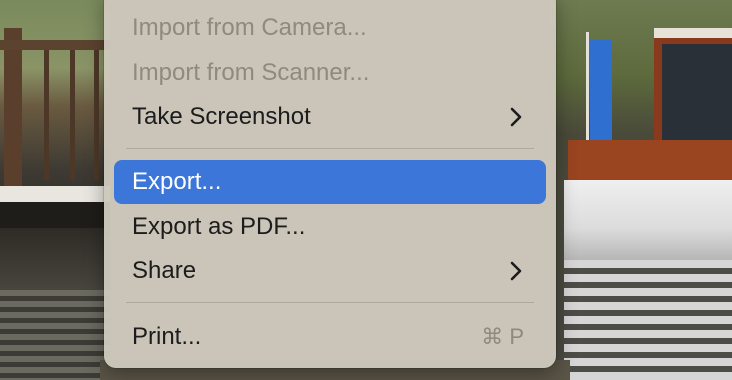 The image size is (732, 380). I want to click on boat-hull, so click(648, 220).